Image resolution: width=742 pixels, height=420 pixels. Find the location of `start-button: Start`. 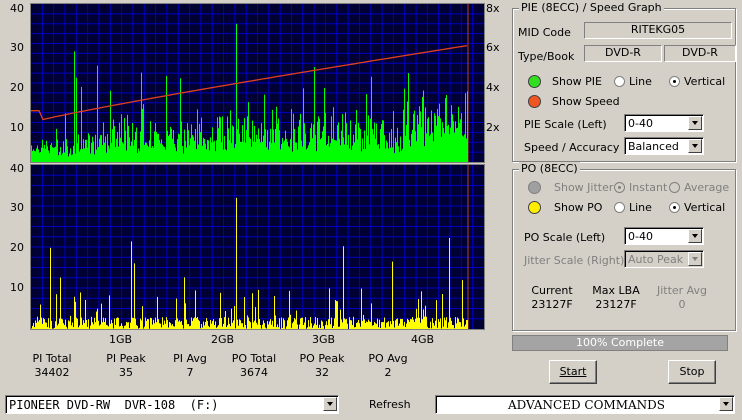

start-button: Start is located at coordinates (573, 372).